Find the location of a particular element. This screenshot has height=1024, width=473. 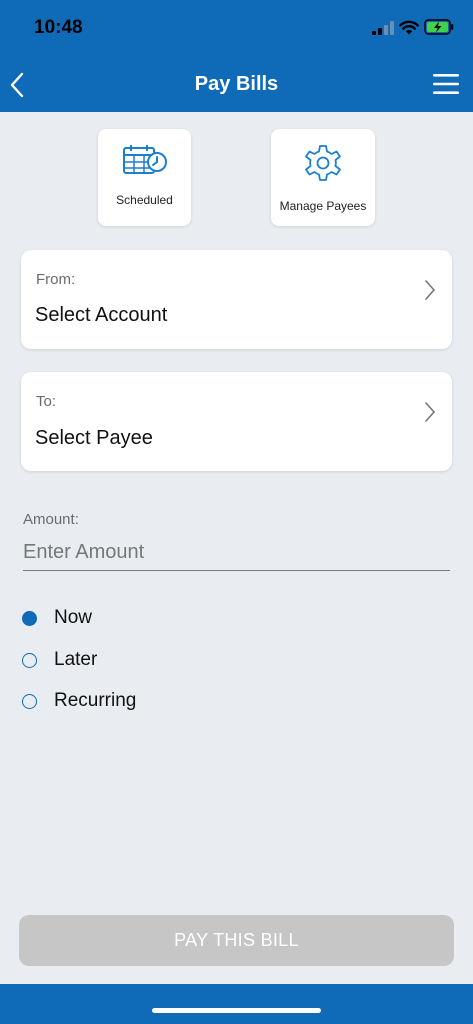

gear-icon is located at coordinates (323, 163).